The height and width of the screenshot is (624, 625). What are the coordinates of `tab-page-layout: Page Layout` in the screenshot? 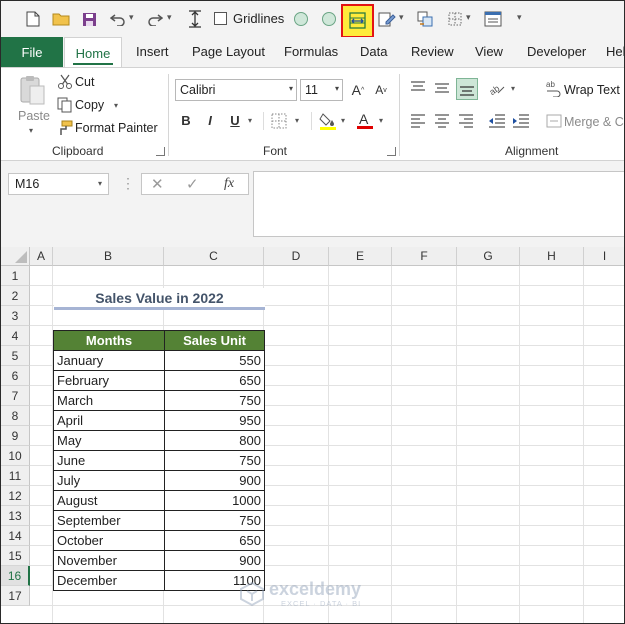 It's located at (228, 51).